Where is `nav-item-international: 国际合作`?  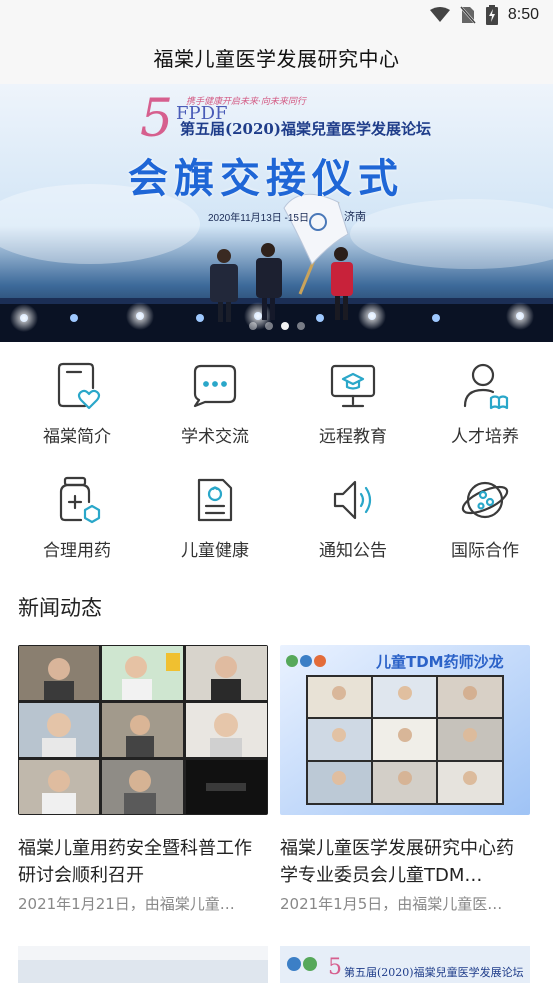 nav-item-international: 国际合作 is located at coordinates (484, 518).